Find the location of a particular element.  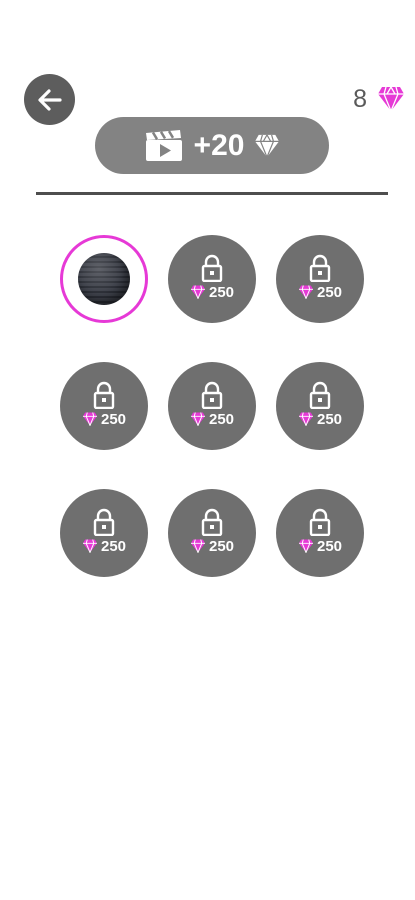

skin-item-selected is located at coordinates (104, 279).